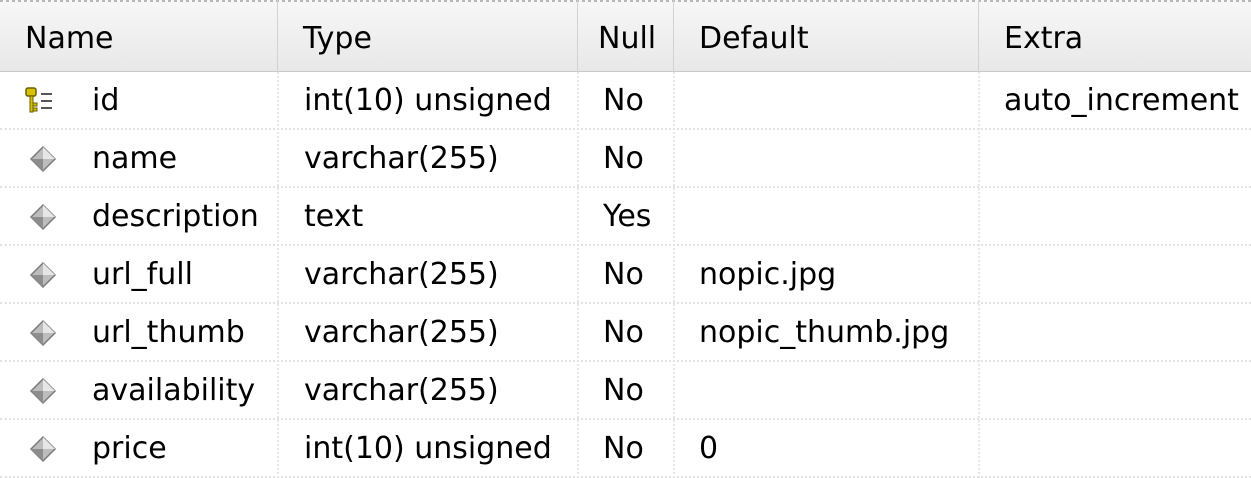 The image size is (1251, 478). Describe the element at coordinates (129, 448) in the screenshot. I see `field-name: price` at that location.